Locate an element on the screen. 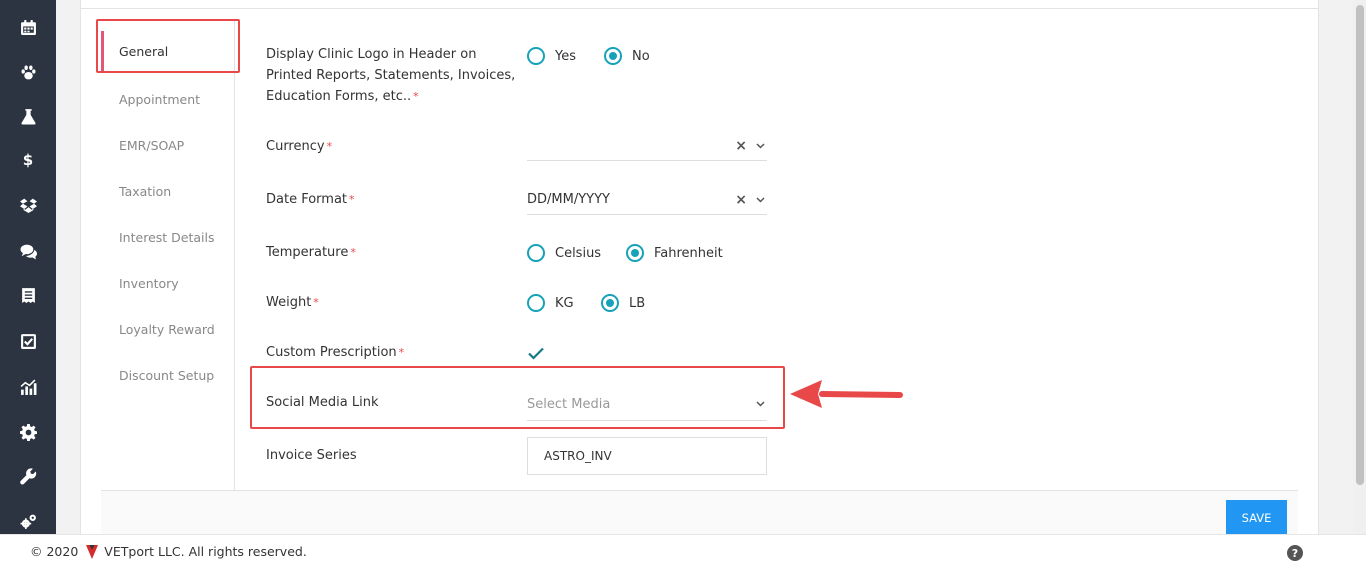 This screenshot has width=1366, height=571. sidebar-rail: $ is located at coordinates (28, 267).